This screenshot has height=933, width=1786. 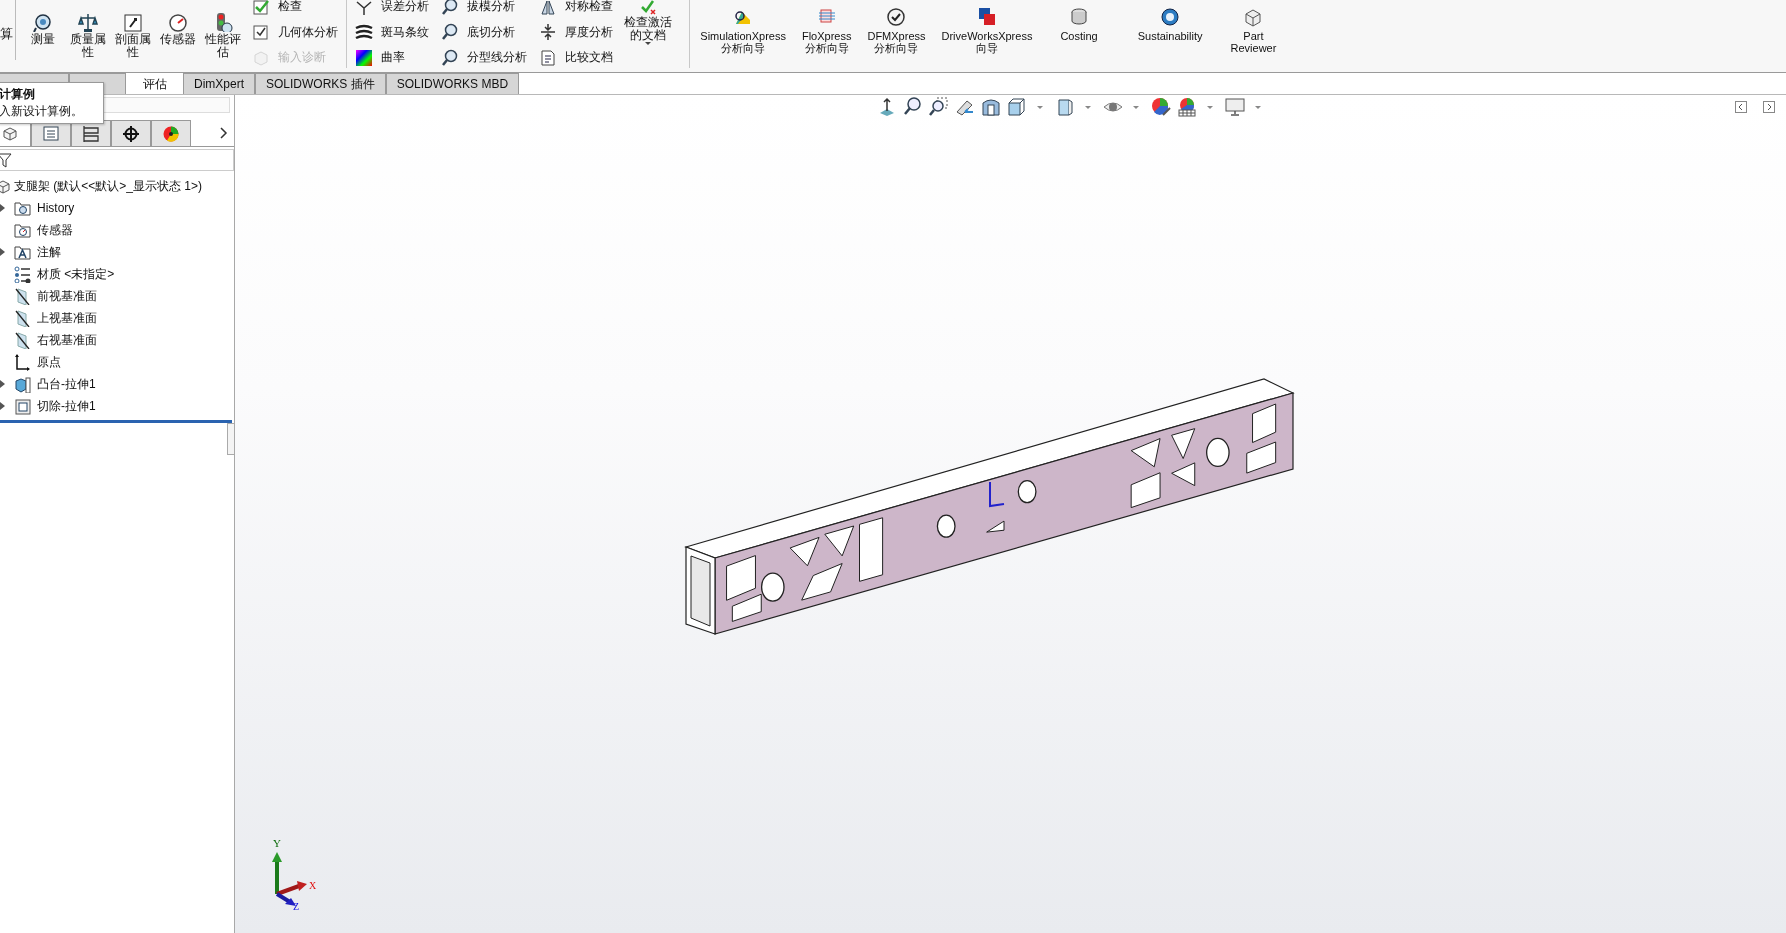 What do you see at coordinates (42, 111) in the screenshot?
I see `tooltip-text: 入新设计算例。` at bounding box center [42, 111].